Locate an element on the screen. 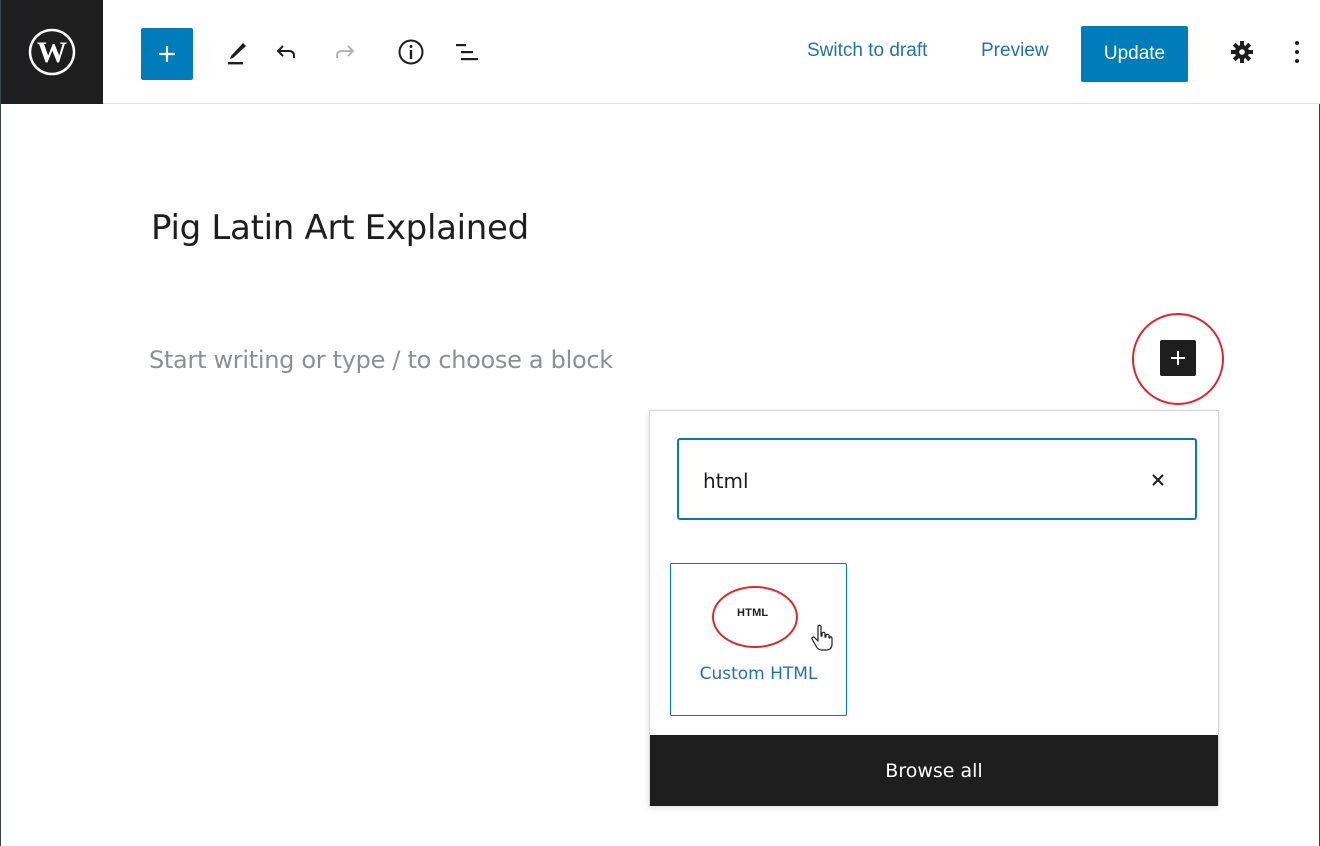  block-search-input is located at coordinates (913, 481).